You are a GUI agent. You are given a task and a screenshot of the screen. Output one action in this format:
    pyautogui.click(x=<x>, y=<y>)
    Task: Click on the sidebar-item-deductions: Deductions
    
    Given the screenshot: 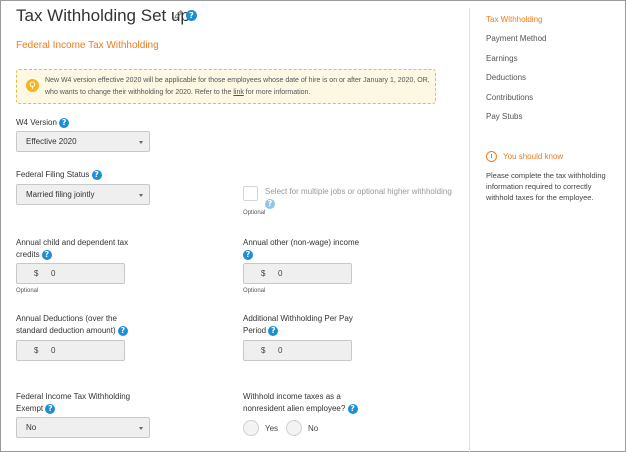 What is the action you would take?
    pyautogui.click(x=506, y=77)
    